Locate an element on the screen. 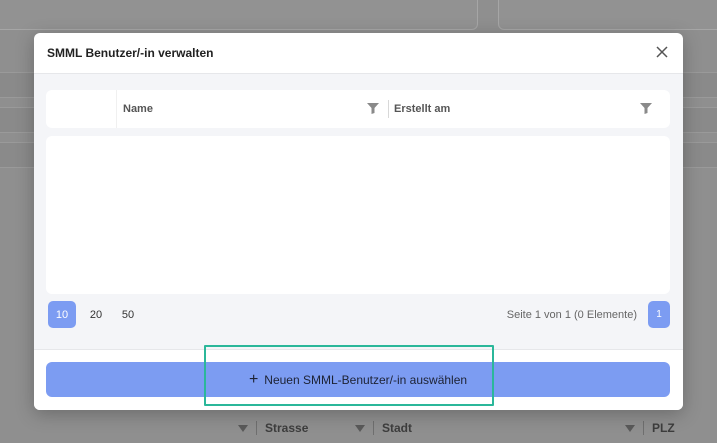  dialog-header: SMML Benutzer/-in verwalten is located at coordinates (358, 53).